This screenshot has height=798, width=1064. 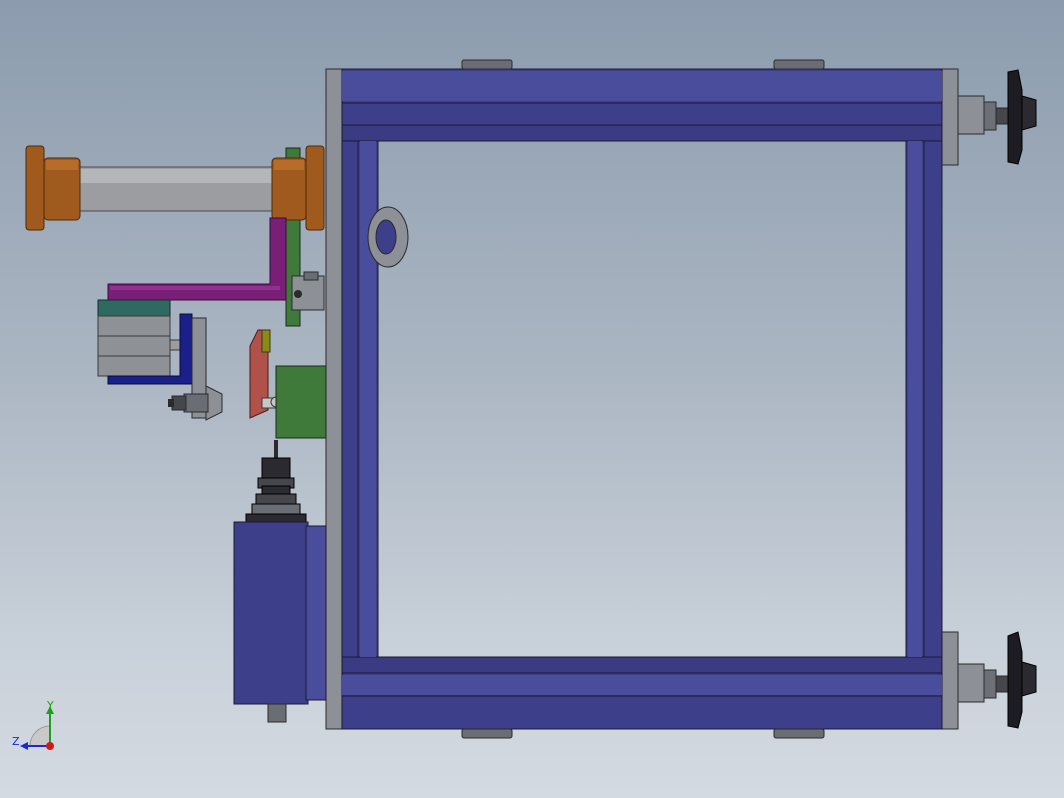 I want to click on magenta-bracket, so click(x=197, y=259).